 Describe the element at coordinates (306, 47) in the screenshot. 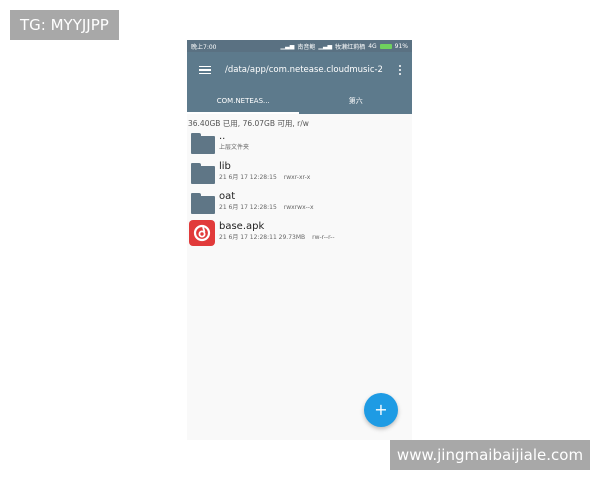

I see `carrier-1: 南音鲍` at that location.